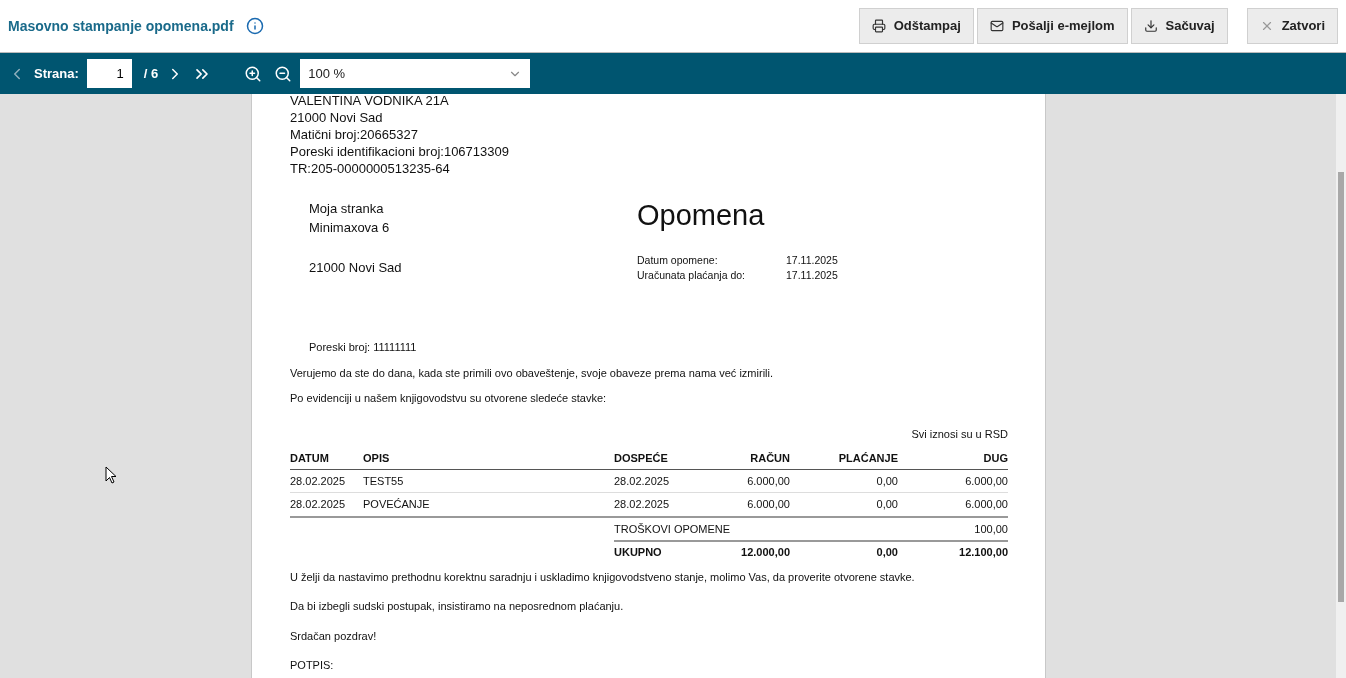 The width and height of the screenshot is (1346, 678). Describe the element at coordinates (916, 26) in the screenshot. I see `print-button: Odštampaj` at that location.